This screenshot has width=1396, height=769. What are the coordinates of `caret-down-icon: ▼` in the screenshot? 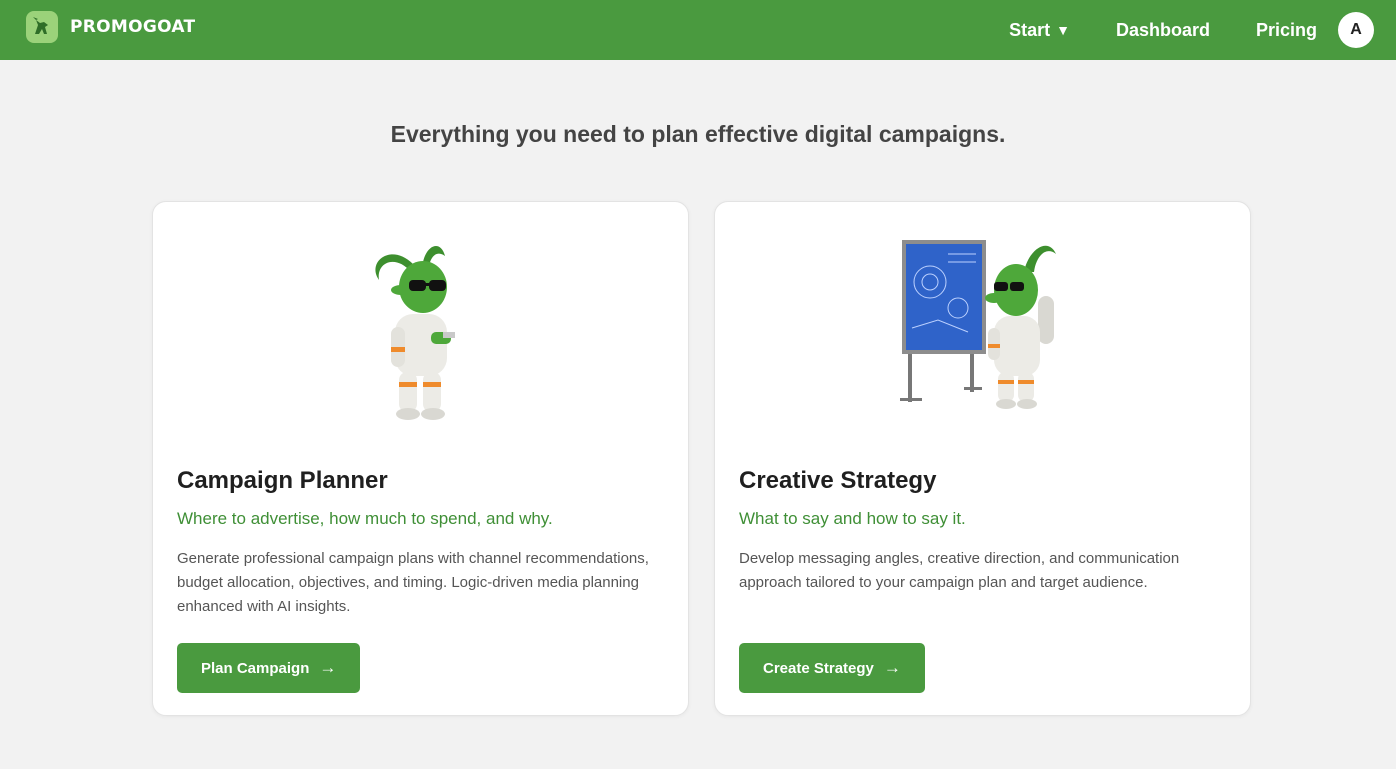 It's located at (1063, 30).